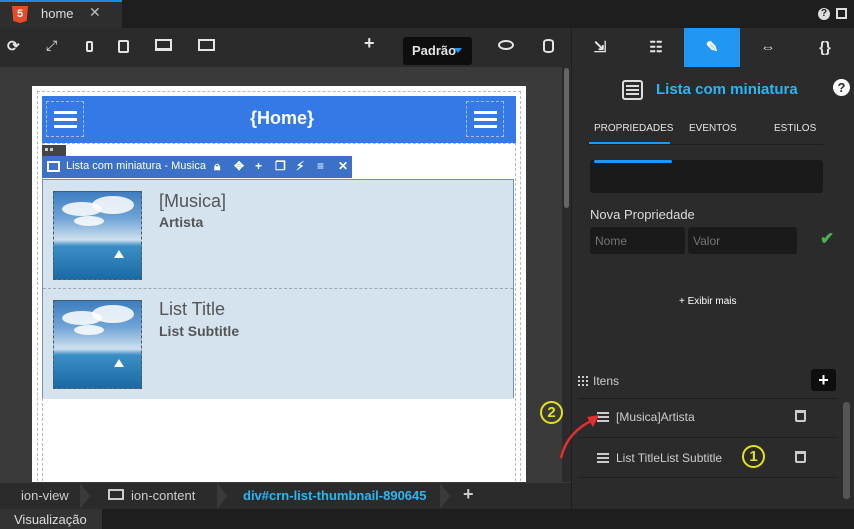  I want to click on tab-resize-icon: ⇔, so click(768, 47).